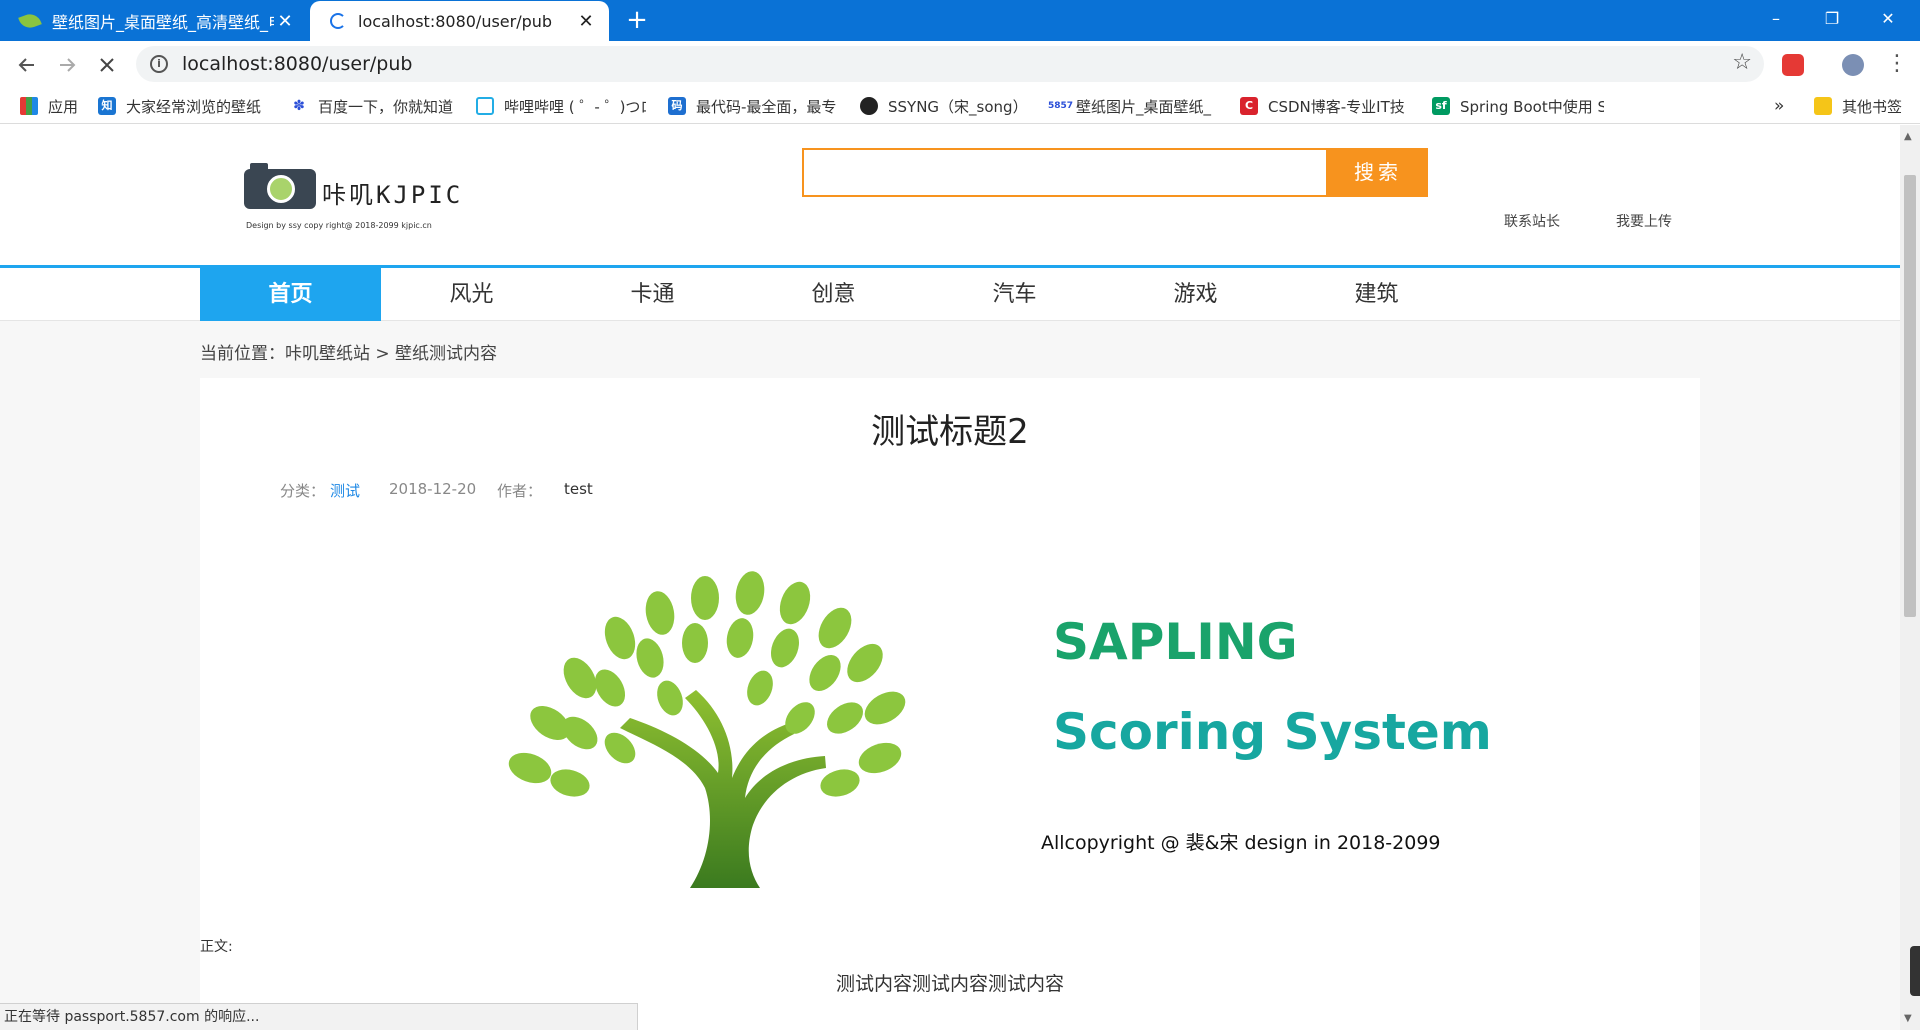  I want to click on bookmark-item: SSYNG（宋_song）, so click(945, 106).